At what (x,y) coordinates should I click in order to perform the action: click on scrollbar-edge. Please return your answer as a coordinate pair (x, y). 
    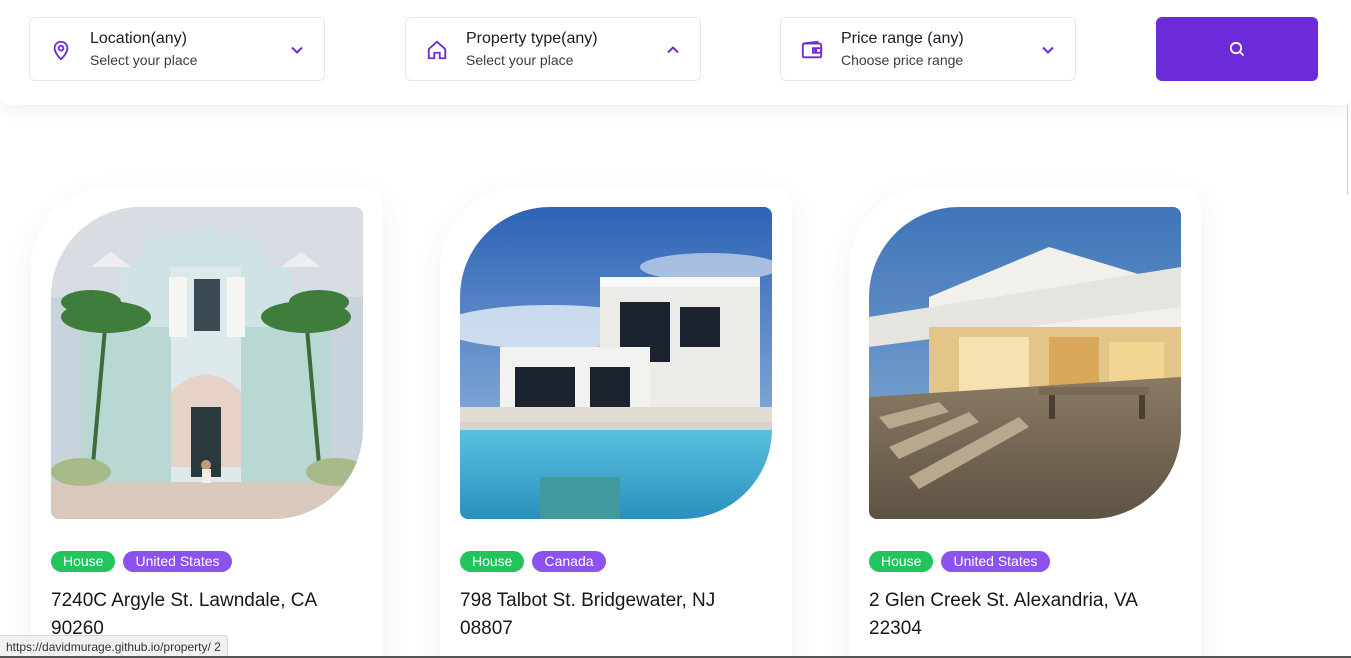
    Looking at the image, I should click on (1347, 150).